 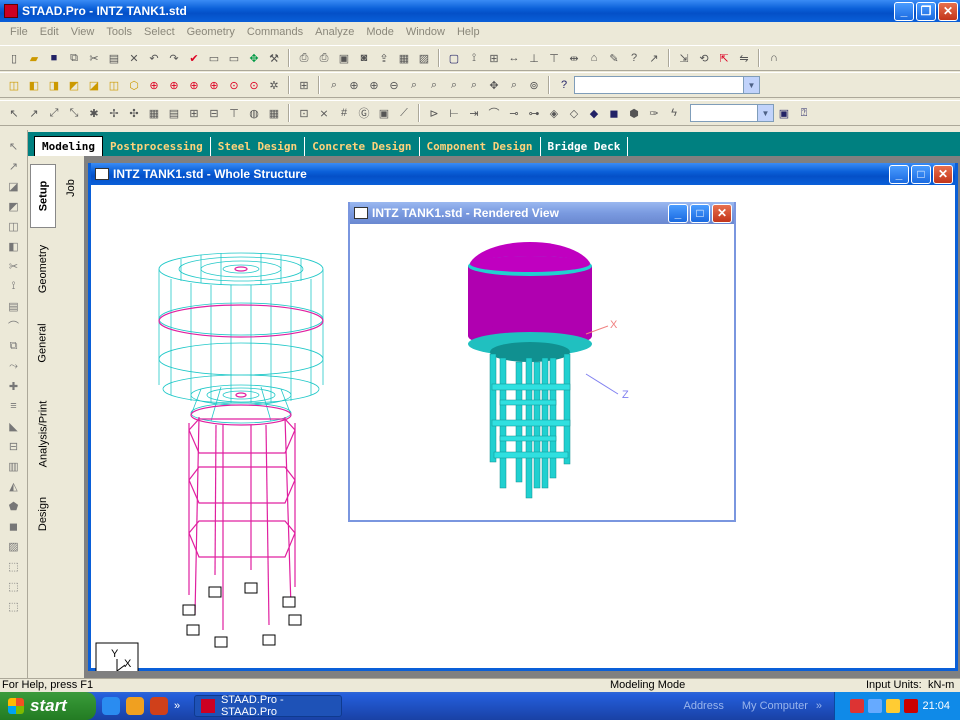 I want to click on save-icon: ■, so click(x=54, y=58).